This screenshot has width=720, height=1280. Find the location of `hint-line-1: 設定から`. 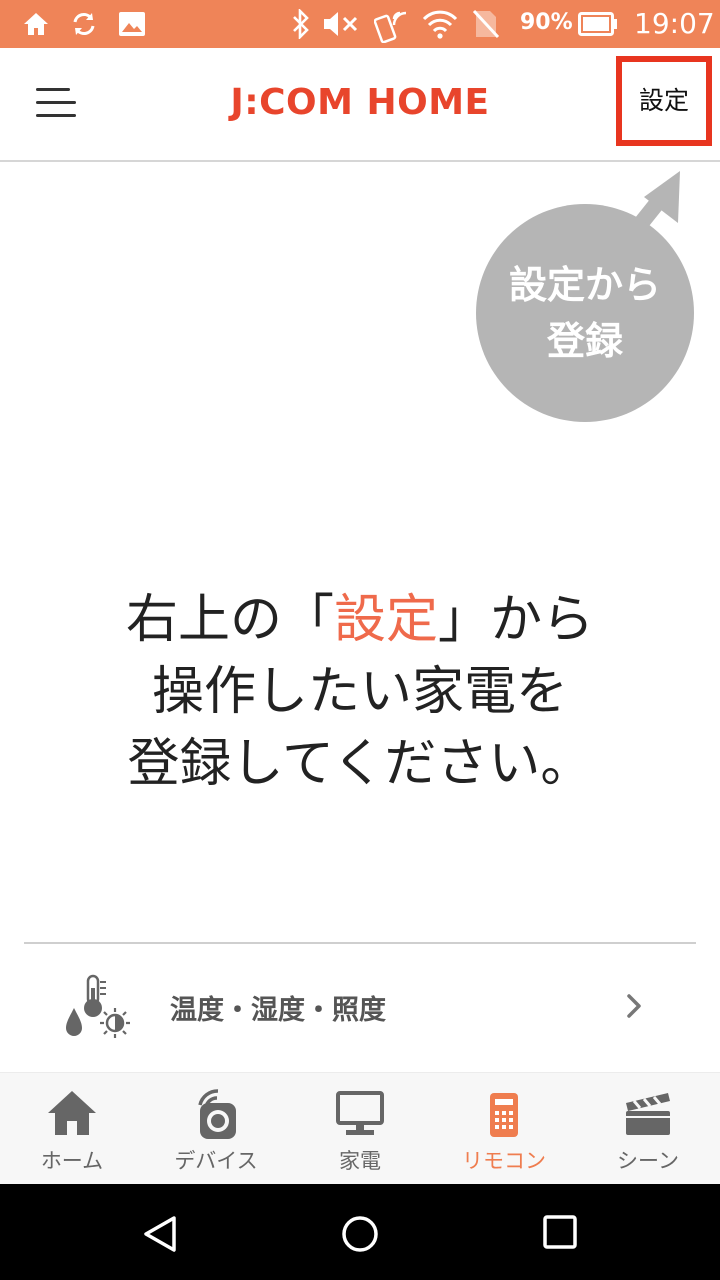

hint-line-1: 設定から is located at coordinates (584, 285).